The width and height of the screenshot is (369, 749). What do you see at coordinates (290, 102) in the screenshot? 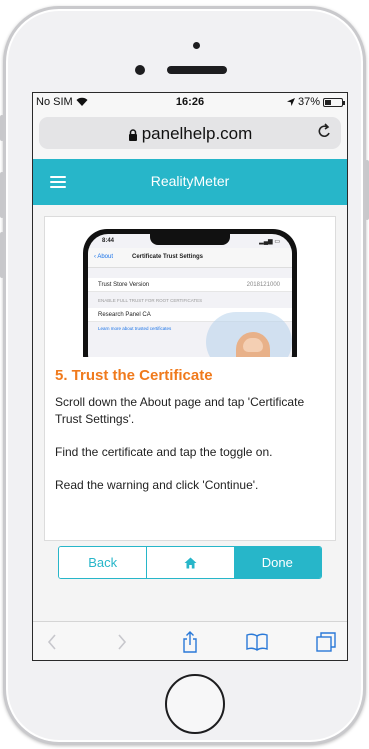
I see `location-icon` at bounding box center [290, 102].